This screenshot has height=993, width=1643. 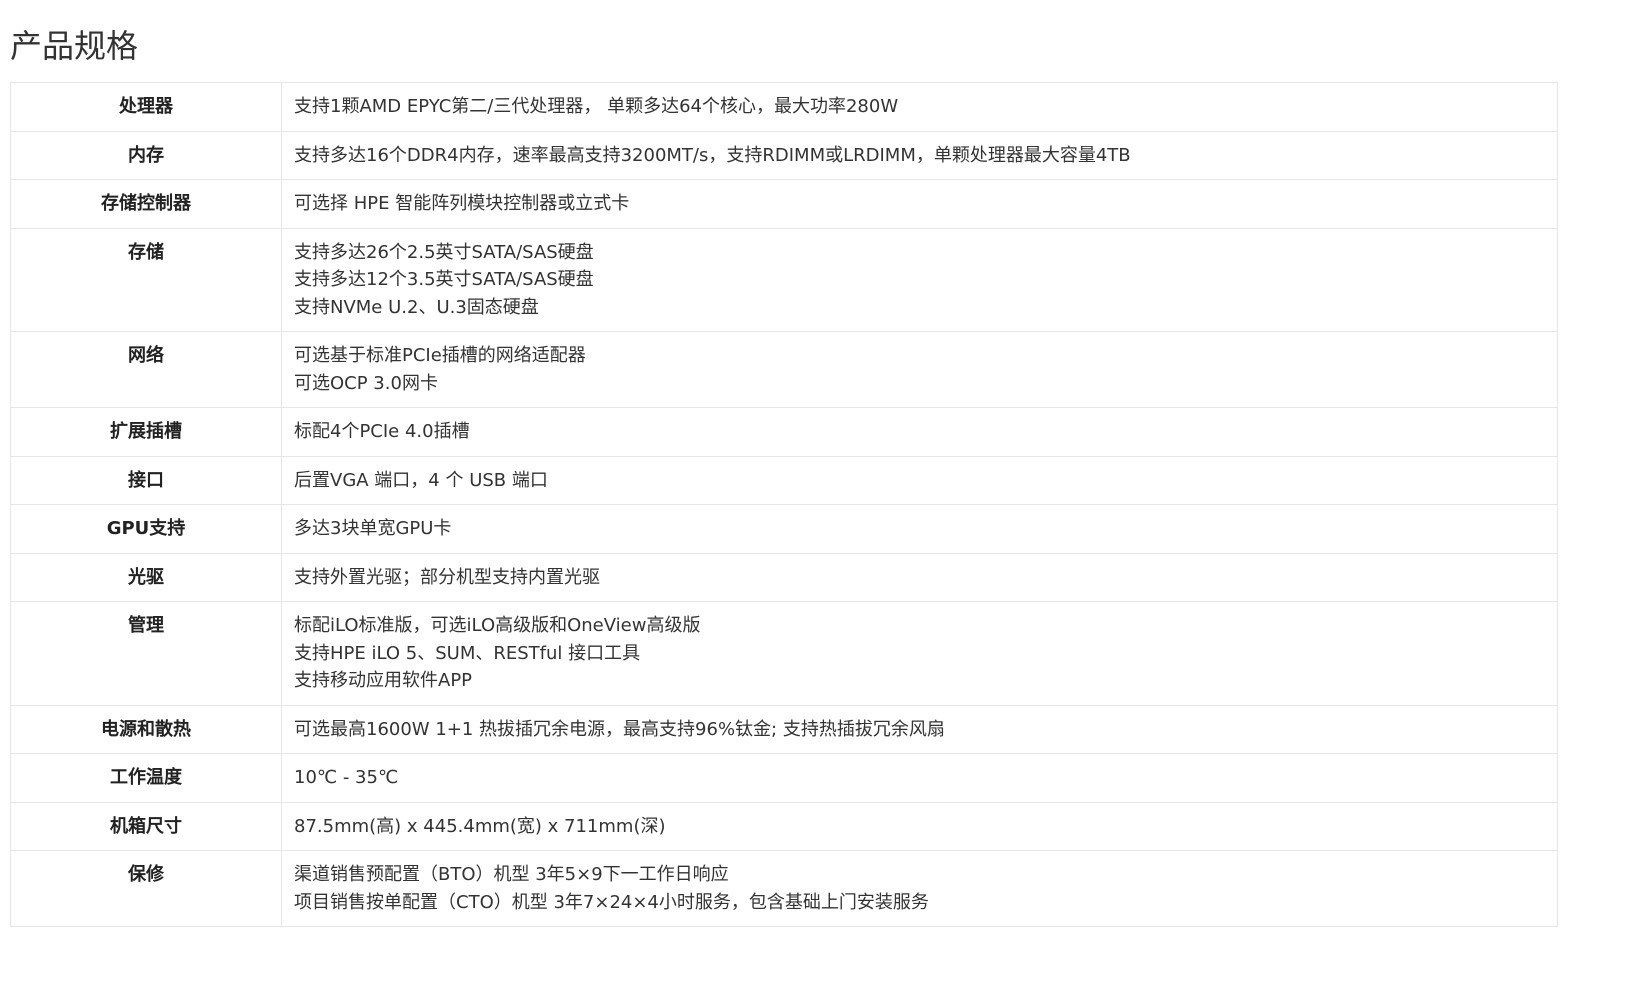 What do you see at coordinates (146, 432) in the screenshot?
I see `spec-label: 扩展插槽` at bounding box center [146, 432].